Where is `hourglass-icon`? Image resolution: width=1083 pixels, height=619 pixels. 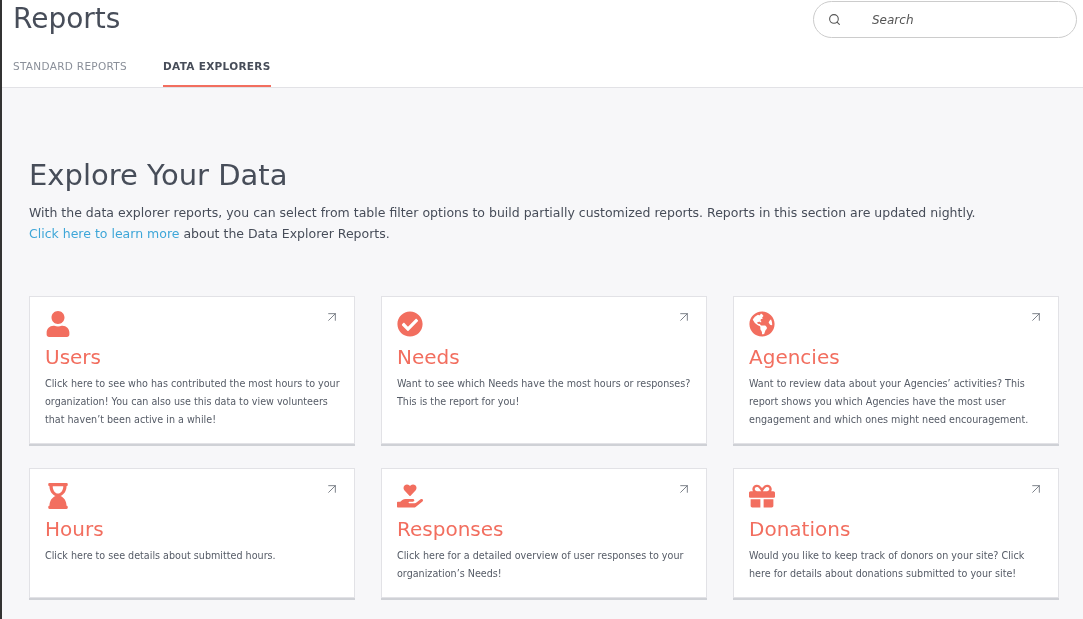
hourglass-icon is located at coordinates (58, 496).